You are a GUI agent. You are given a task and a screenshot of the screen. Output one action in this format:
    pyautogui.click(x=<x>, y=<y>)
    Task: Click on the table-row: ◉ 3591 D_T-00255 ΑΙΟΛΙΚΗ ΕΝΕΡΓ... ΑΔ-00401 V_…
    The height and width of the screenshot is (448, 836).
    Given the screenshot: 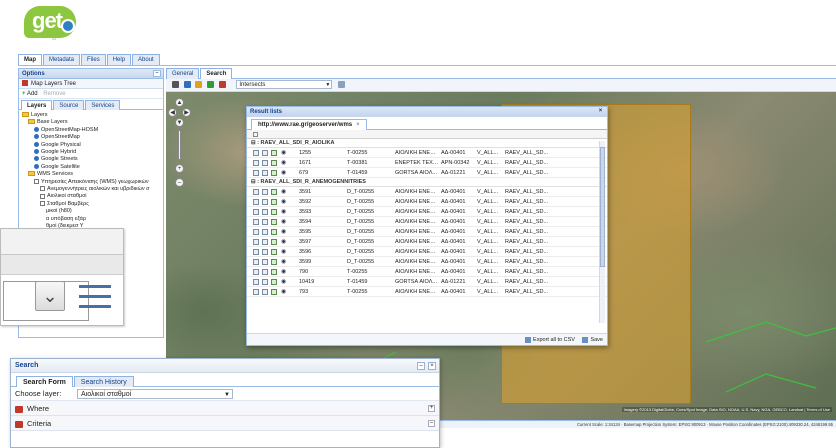 What is the action you would take?
    pyautogui.click(x=427, y=192)
    